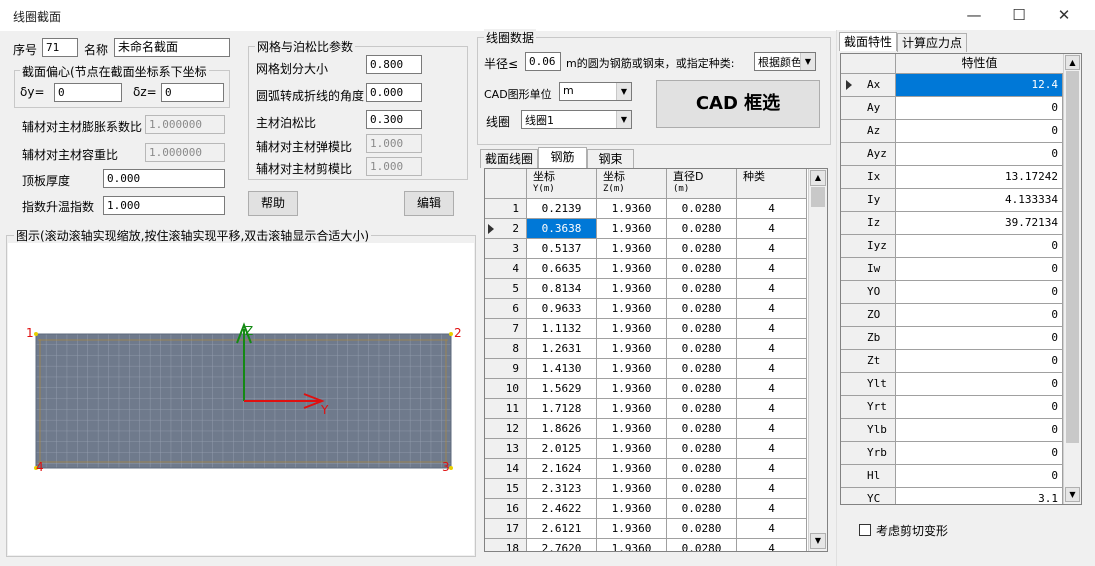  I want to click on dz-field: 0, so click(192, 92).